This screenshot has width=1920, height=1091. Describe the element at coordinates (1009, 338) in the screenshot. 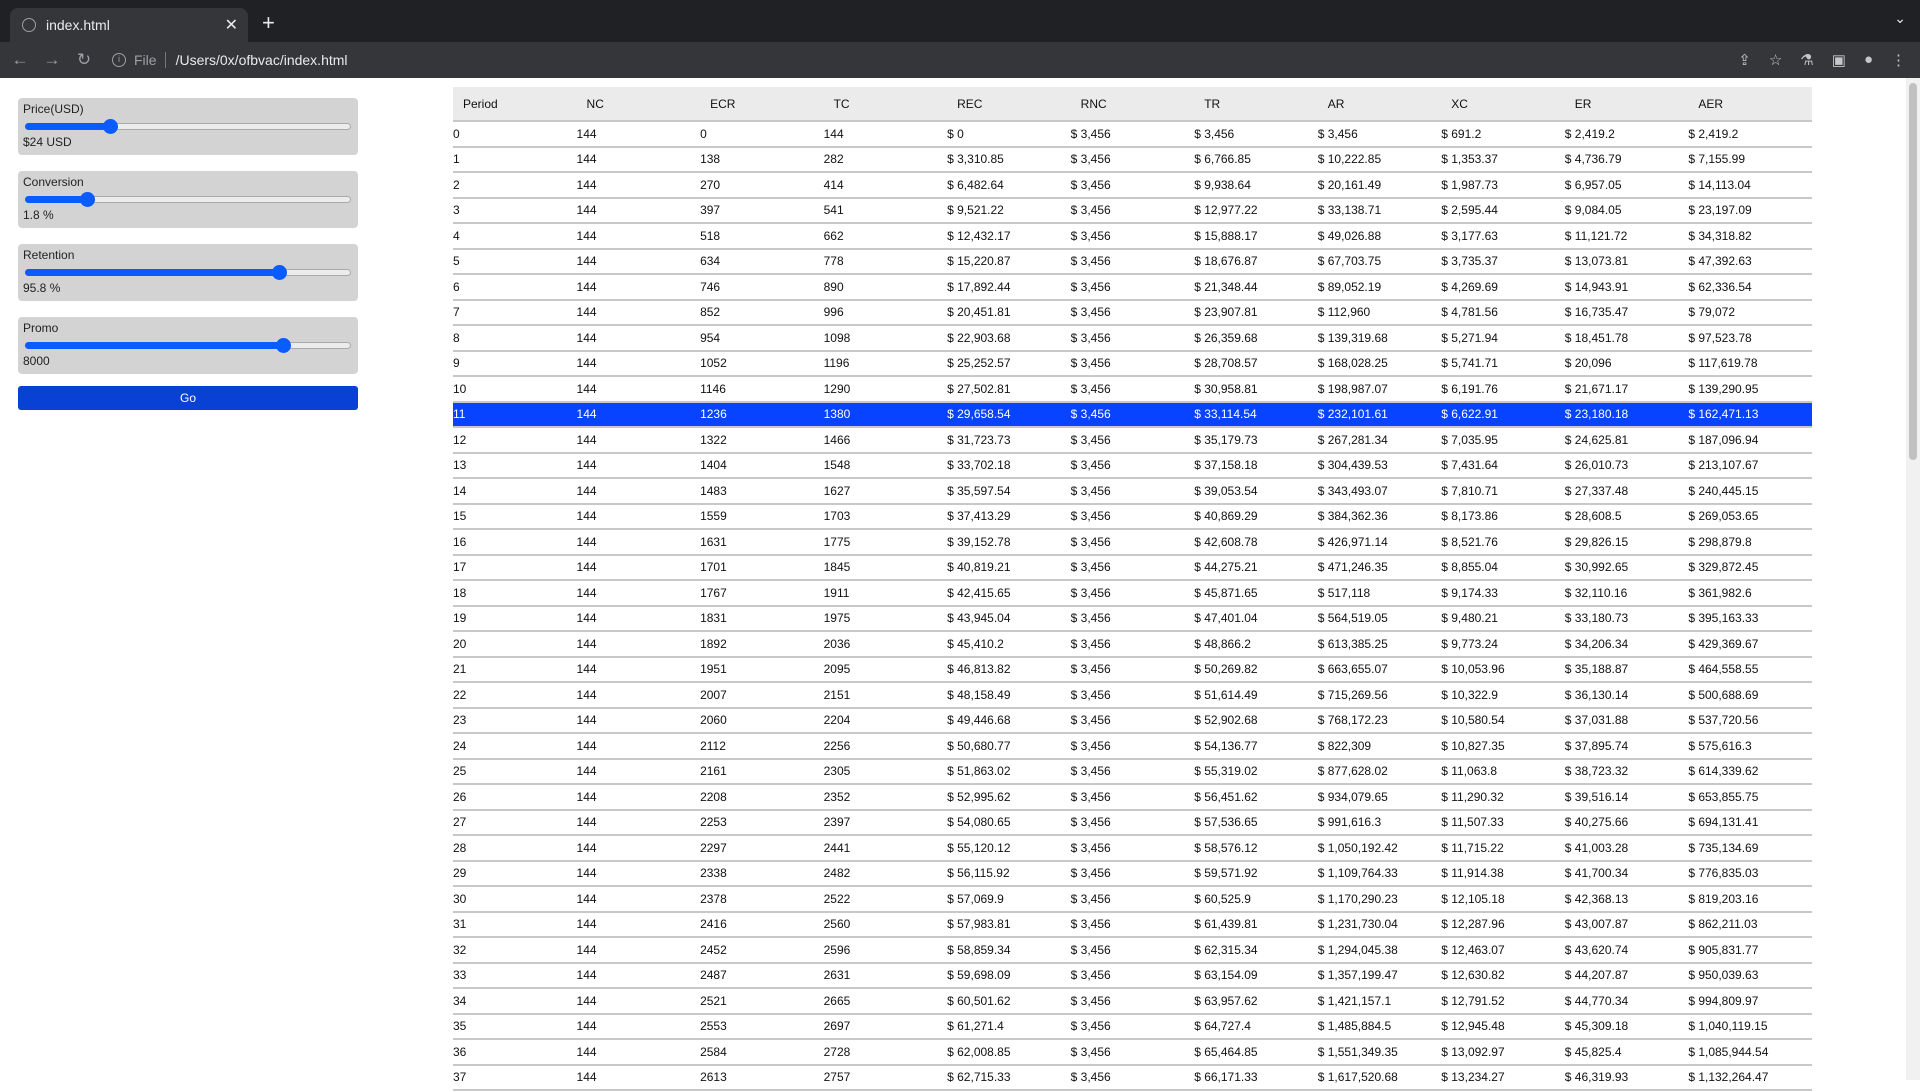

I see `cell-rec: $ 22,903.68` at that location.